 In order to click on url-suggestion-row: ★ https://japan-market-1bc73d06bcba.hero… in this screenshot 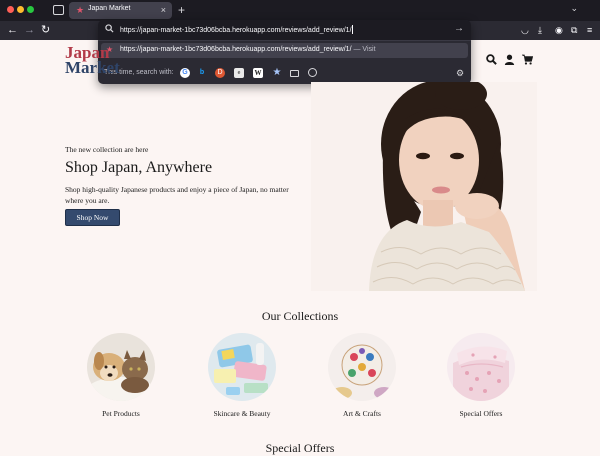, I will do `click(284, 50)`.